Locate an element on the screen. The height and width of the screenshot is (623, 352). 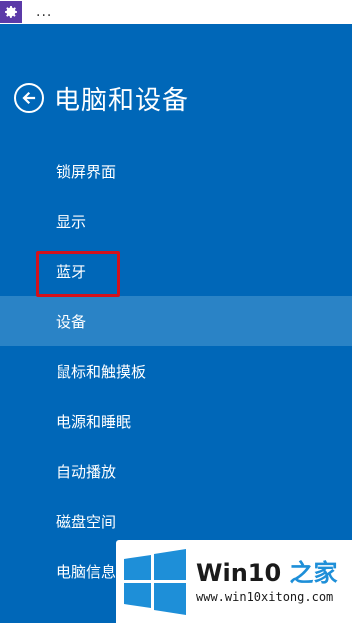
menu-item-autoplay: 自动播放 is located at coordinates (176, 471).